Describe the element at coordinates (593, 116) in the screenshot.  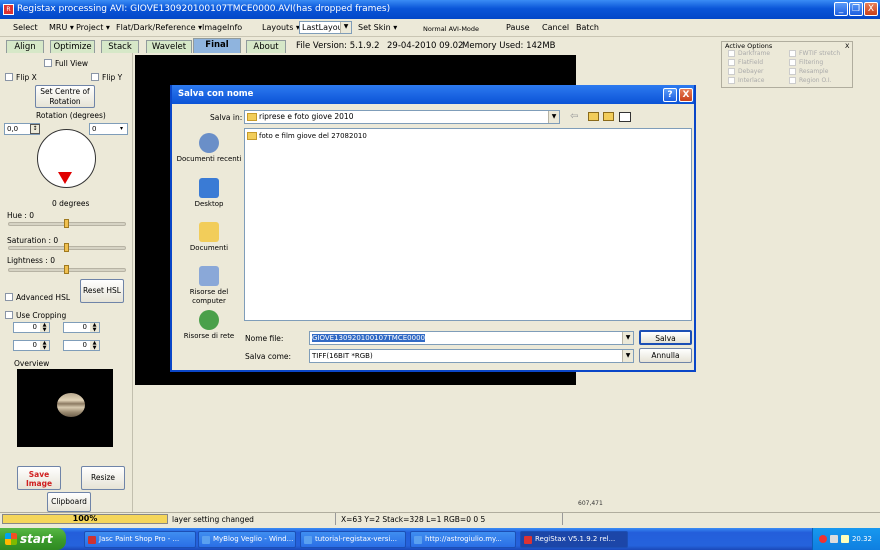
I see `up-folder-icon` at that location.